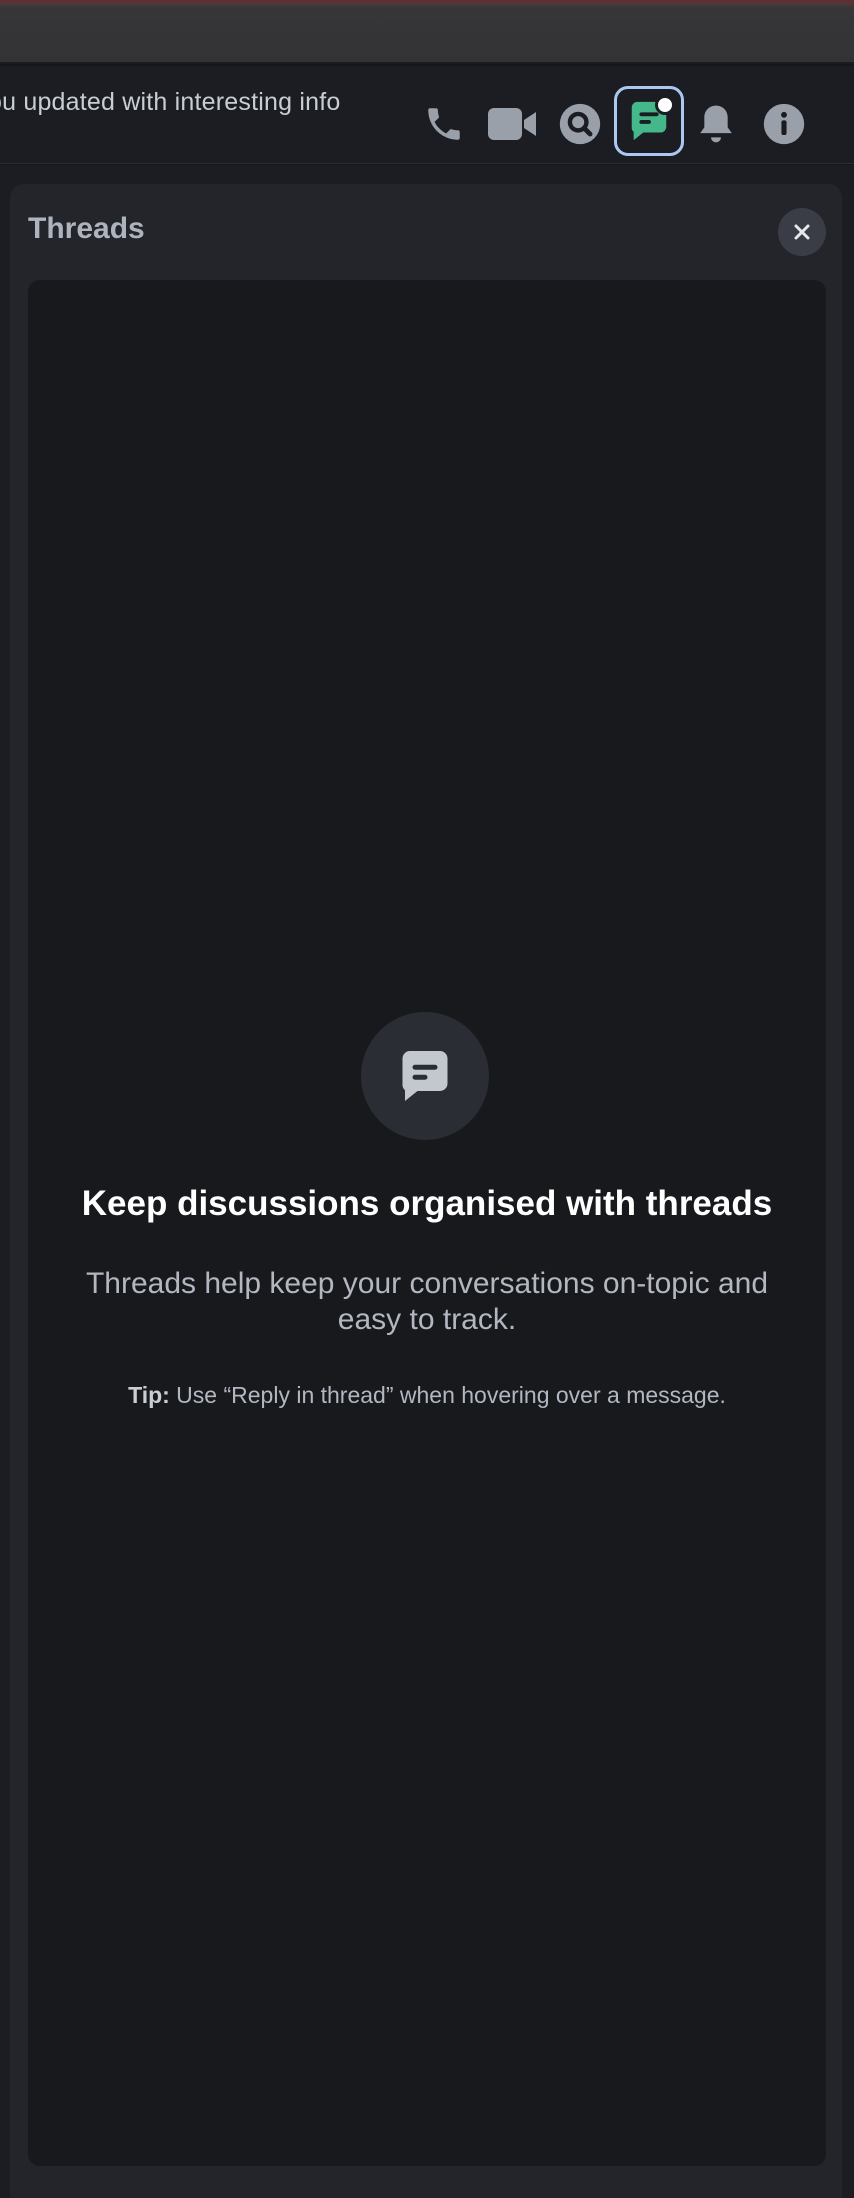 The width and height of the screenshot is (854, 2198). I want to click on close-icon, so click(802, 232).